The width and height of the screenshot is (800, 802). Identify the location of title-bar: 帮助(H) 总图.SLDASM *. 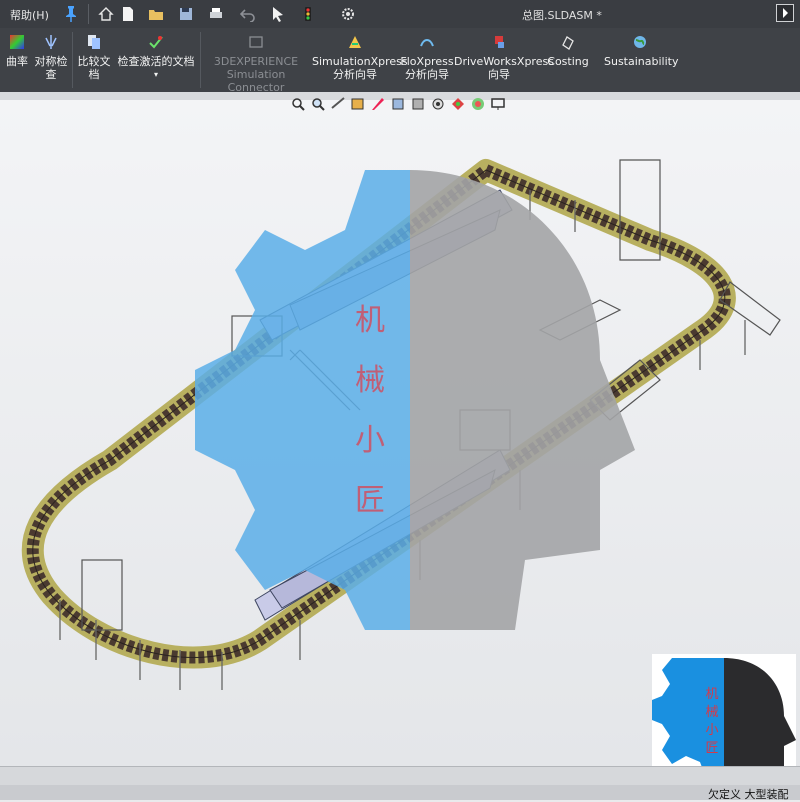
(400, 14).